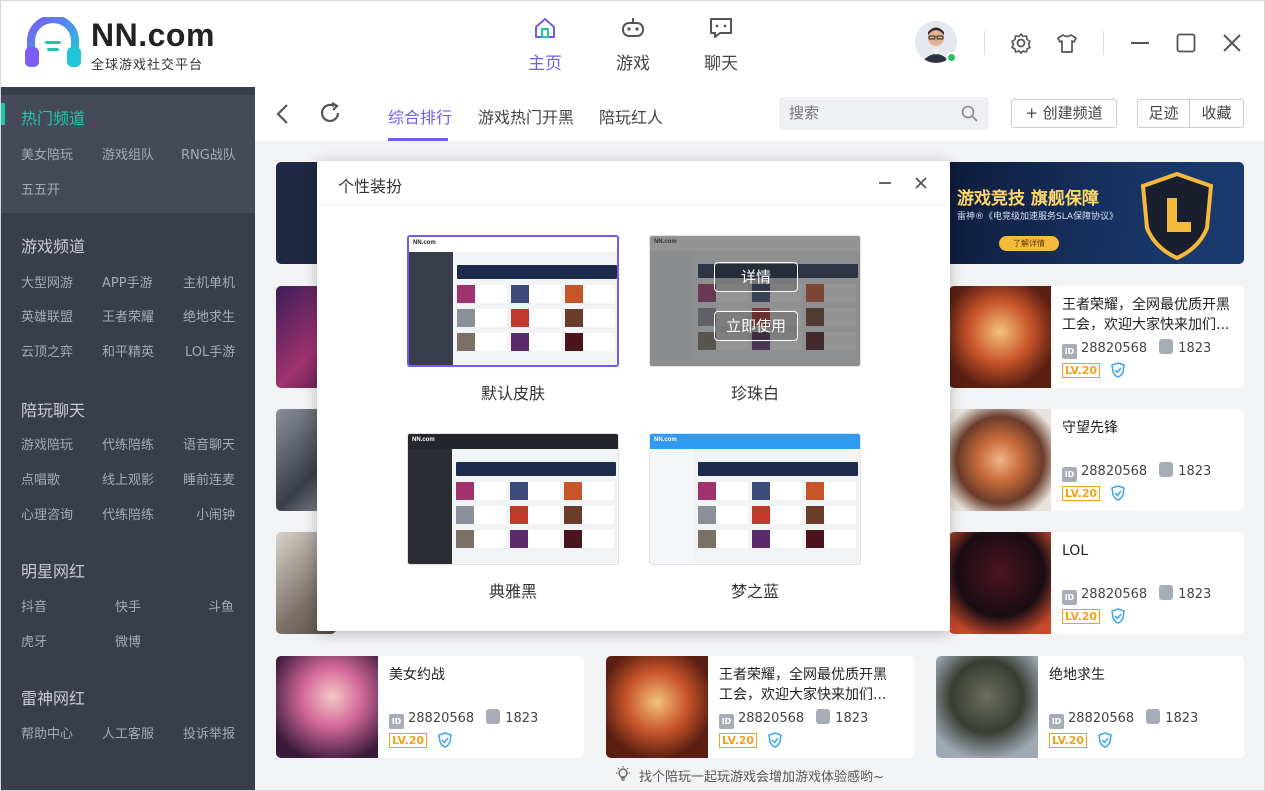 This screenshot has width=1265, height=791. What do you see at coordinates (128, 605) in the screenshot?
I see `sidebar-item: 快手` at bounding box center [128, 605].